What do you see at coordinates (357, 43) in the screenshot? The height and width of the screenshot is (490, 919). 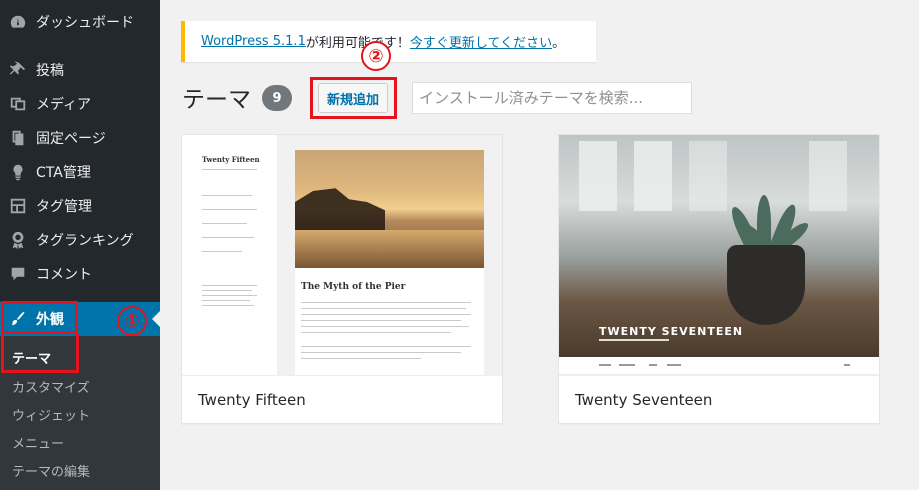 I see `notice-text: が利用可能です！` at bounding box center [357, 43].